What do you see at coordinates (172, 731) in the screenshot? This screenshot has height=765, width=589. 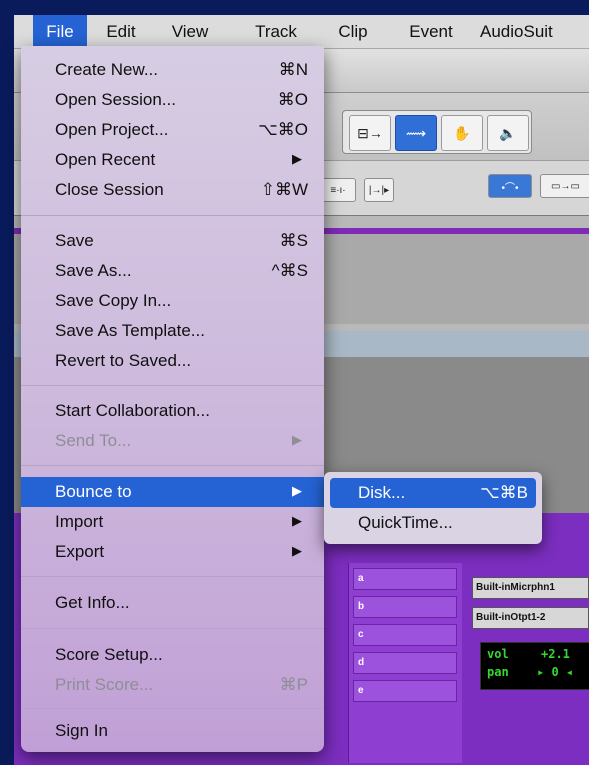 I see `menu-item-sign-in: Sign In` at bounding box center [172, 731].